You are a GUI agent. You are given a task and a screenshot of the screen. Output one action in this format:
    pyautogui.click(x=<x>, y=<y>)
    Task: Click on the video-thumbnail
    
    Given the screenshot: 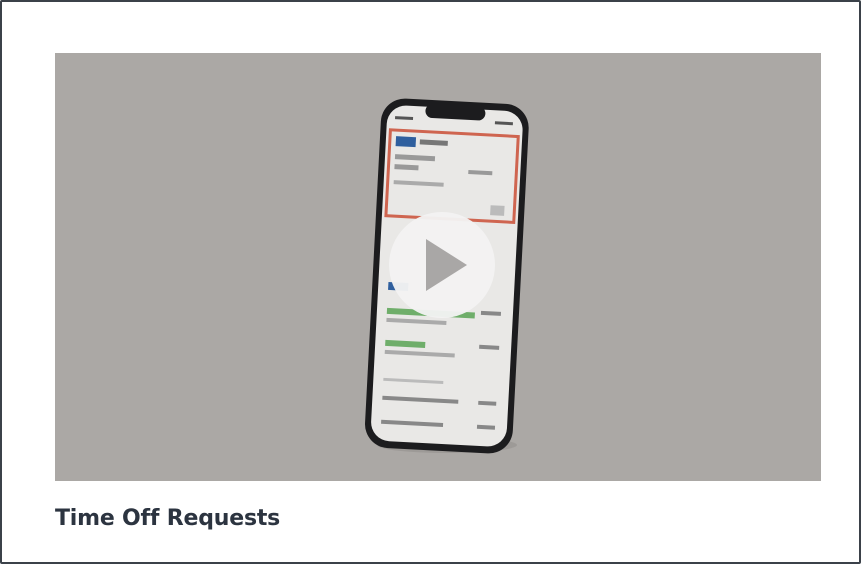 What is the action you would take?
    pyautogui.click(x=447, y=276)
    